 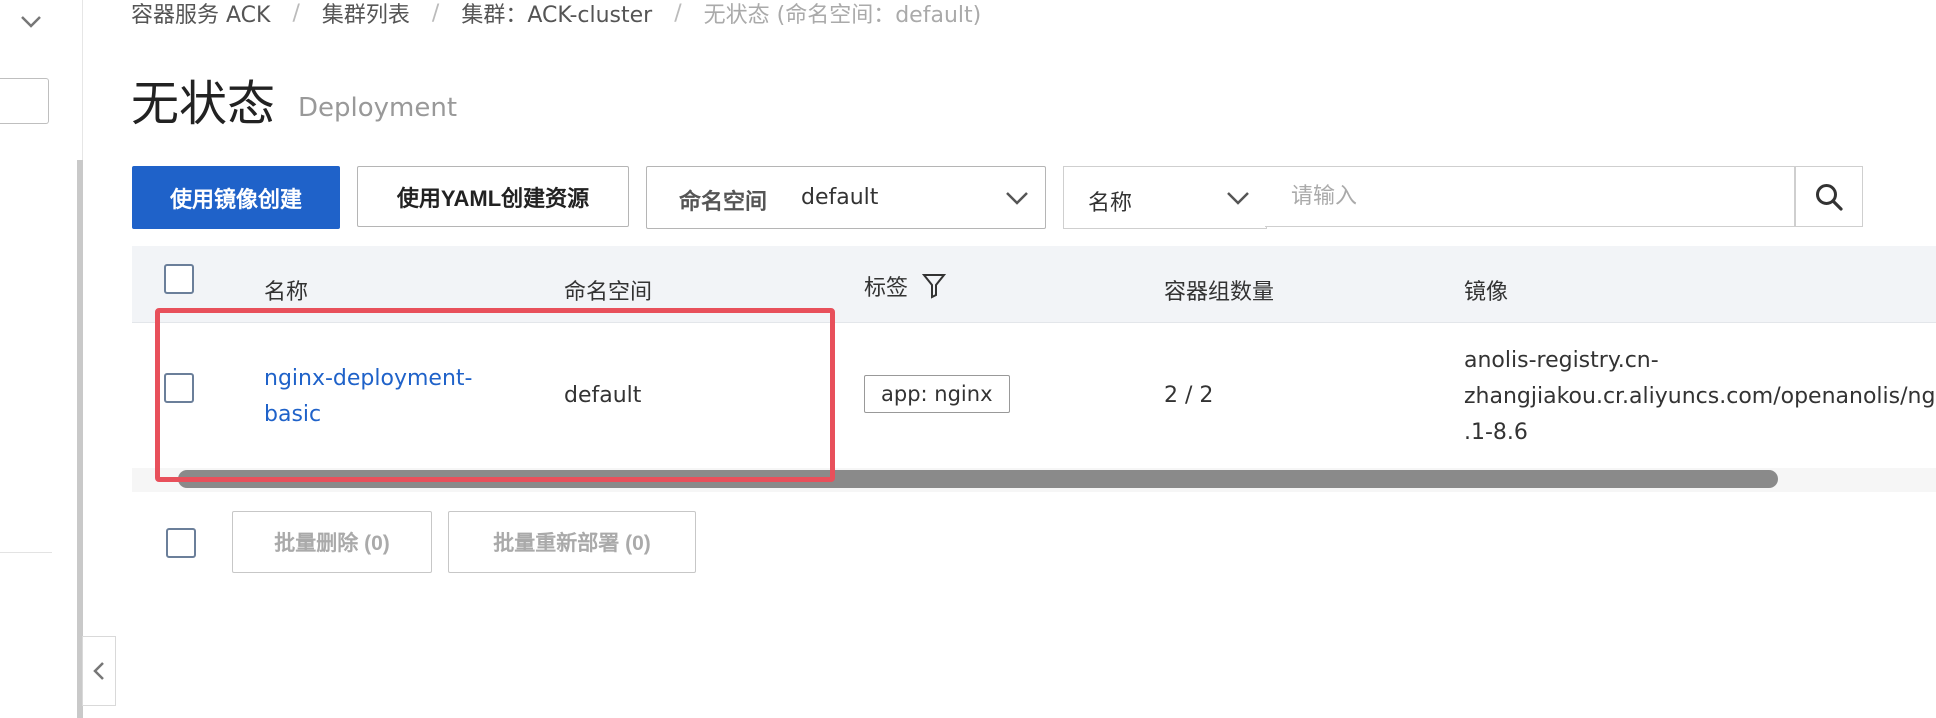 What do you see at coordinates (26, 552) in the screenshot?
I see `sidebar-divider` at bounding box center [26, 552].